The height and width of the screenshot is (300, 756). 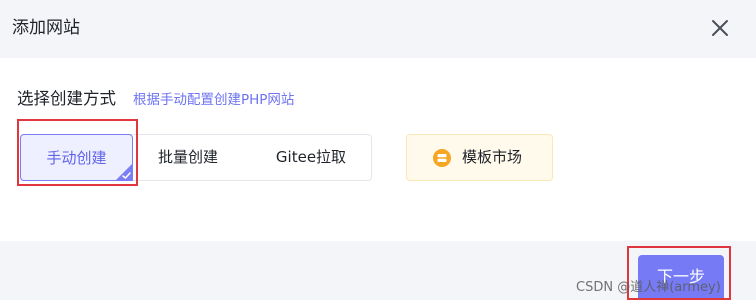 What do you see at coordinates (66, 98) in the screenshot?
I see `create-method-label: 选择创建方式` at bounding box center [66, 98].